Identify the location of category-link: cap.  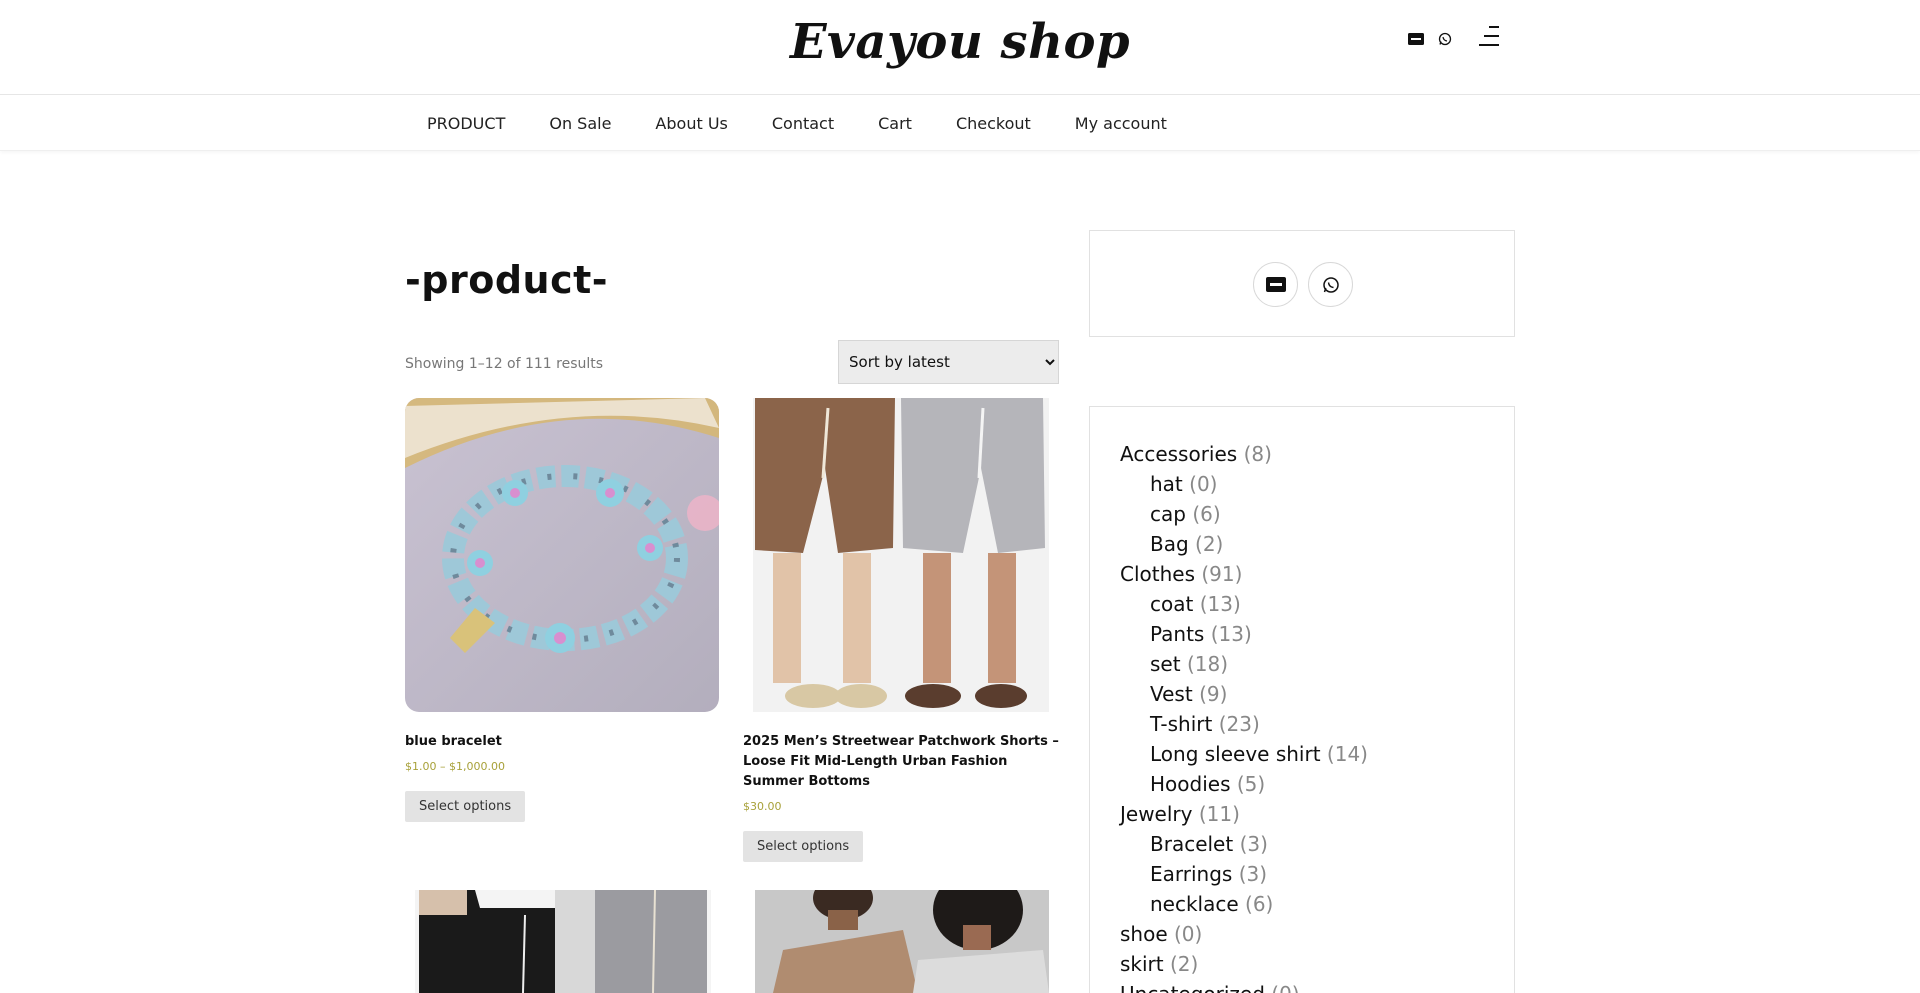
(1168, 514).